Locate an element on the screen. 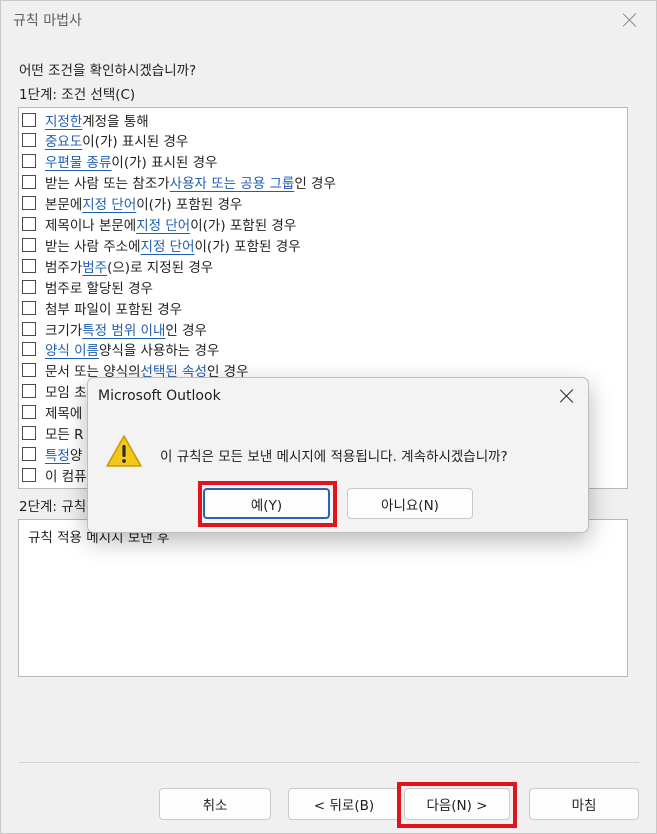 The height and width of the screenshot is (834, 657). condition-item: 이 컴퓨 is located at coordinates (54, 474).